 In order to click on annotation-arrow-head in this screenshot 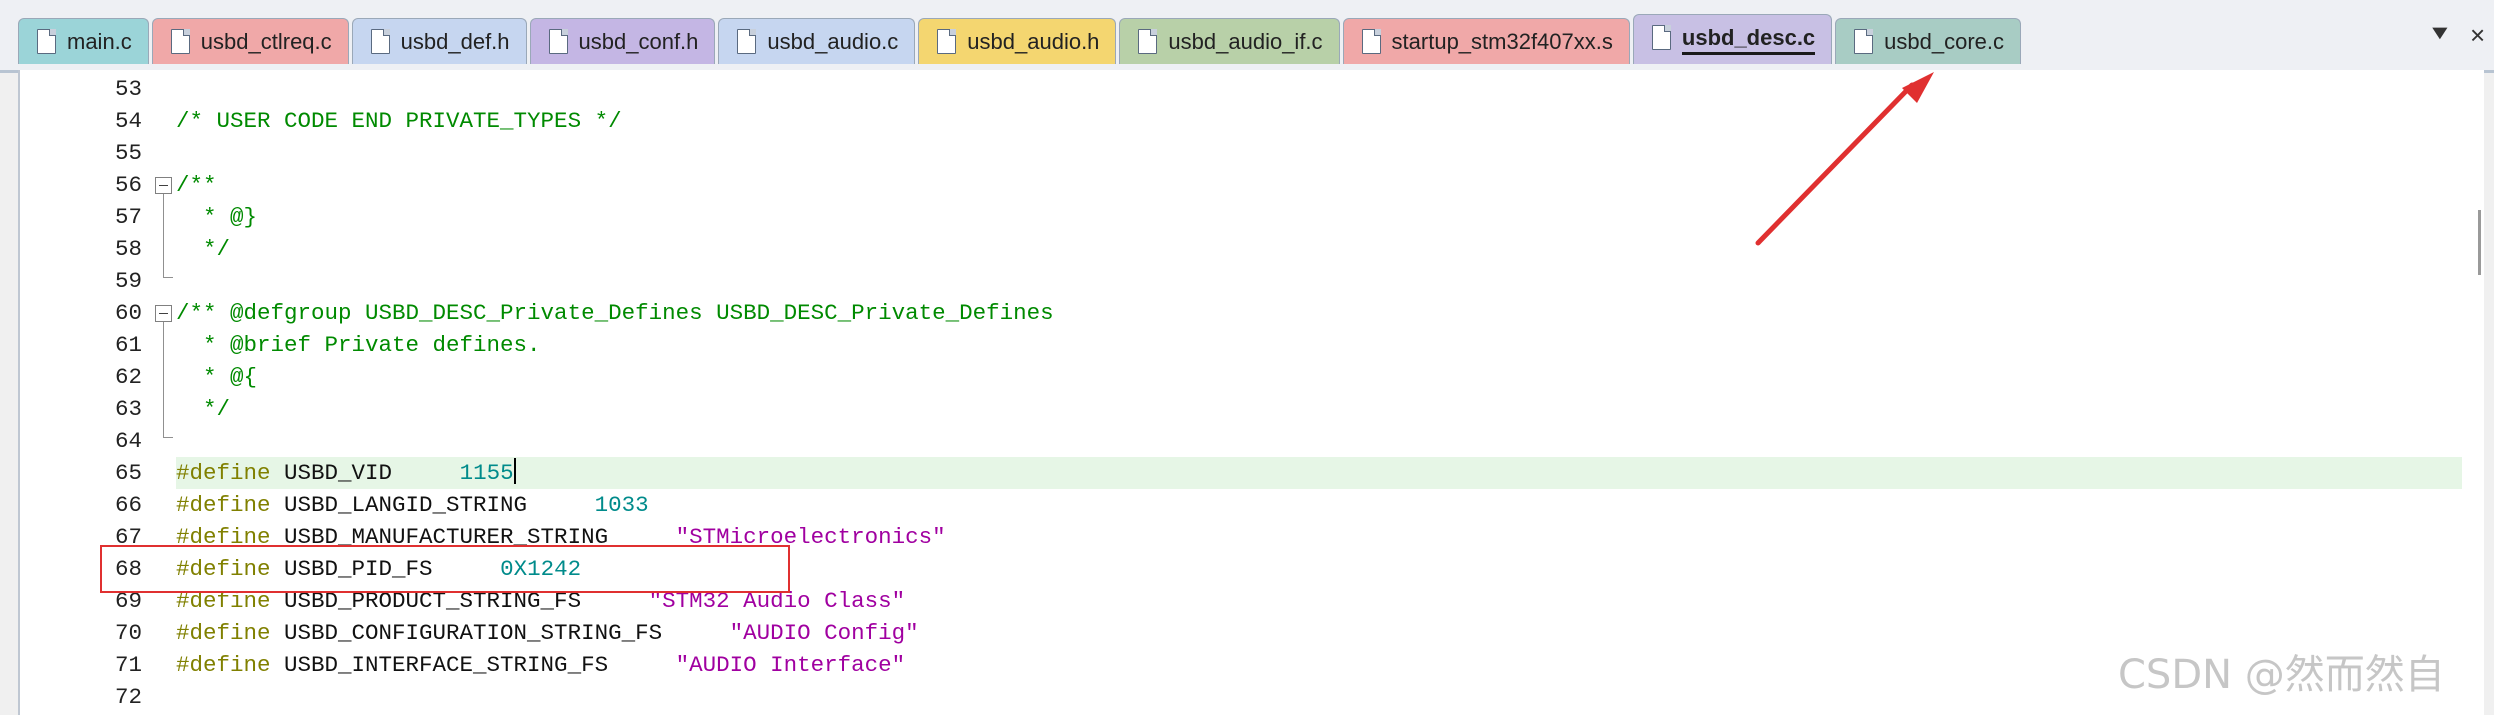, I will do `click(1918, 87)`.